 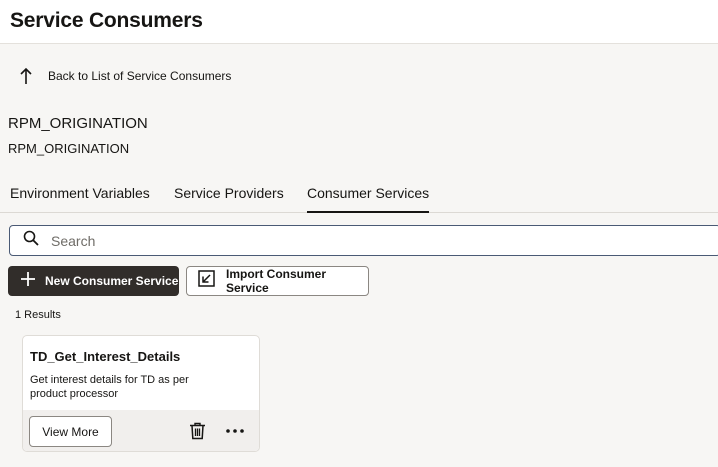 I want to click on import-consumer-service-label: Import Consumer Service, so click(x=276, y=281).